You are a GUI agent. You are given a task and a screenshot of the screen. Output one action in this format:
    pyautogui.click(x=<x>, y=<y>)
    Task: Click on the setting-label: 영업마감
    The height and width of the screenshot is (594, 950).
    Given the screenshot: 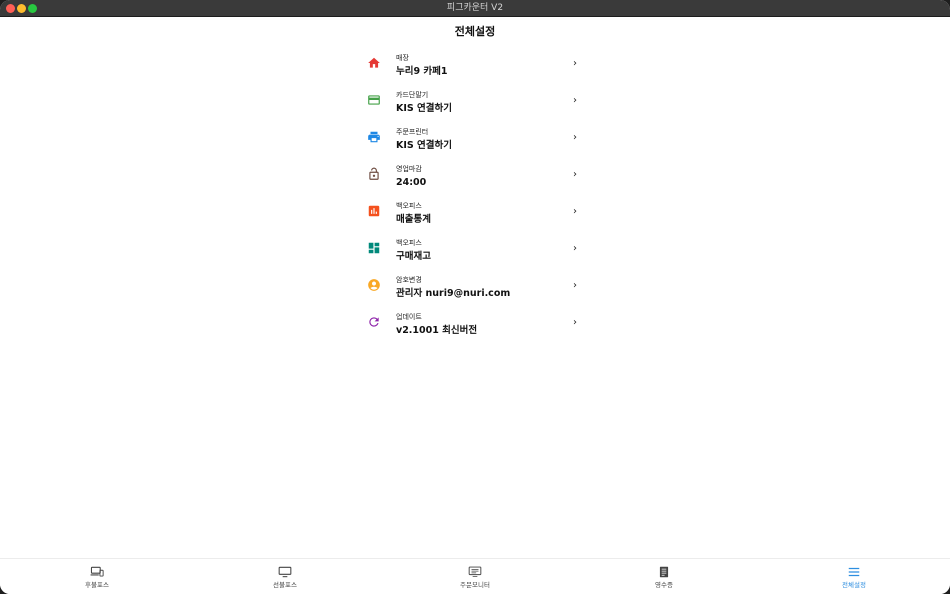 What is the action you would take?
    pyautogui.click(x=409, y=169)
    